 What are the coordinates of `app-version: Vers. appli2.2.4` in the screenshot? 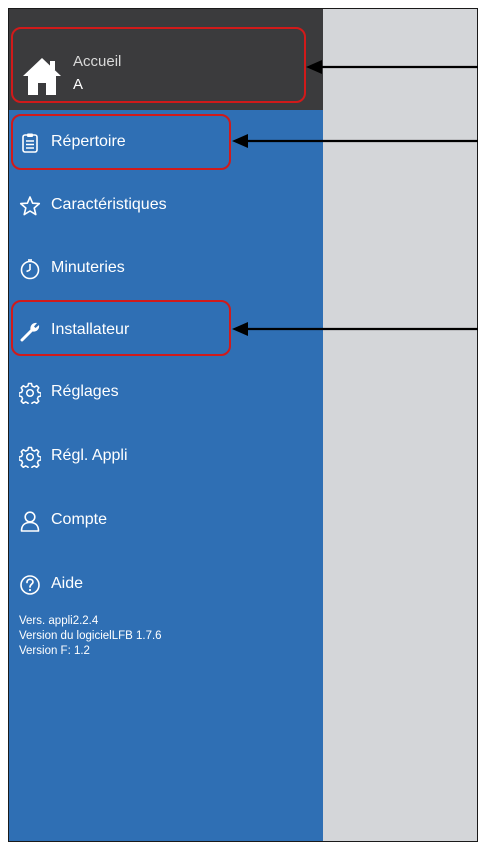 It's located at (59, 621).